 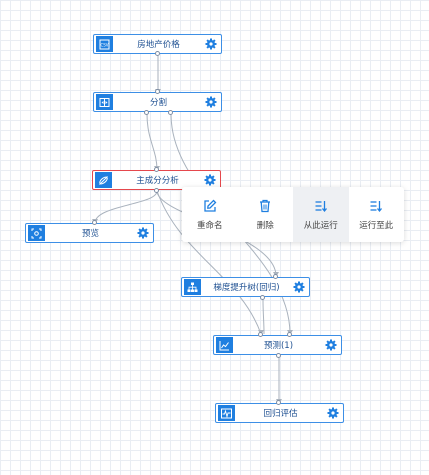 I want to click on node-split: 分割, so click(x=157, y=102).